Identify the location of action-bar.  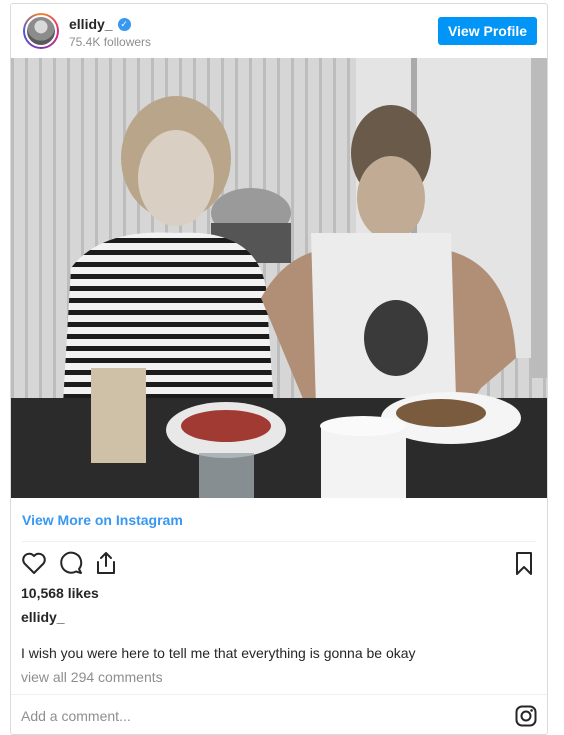
(279, 564).